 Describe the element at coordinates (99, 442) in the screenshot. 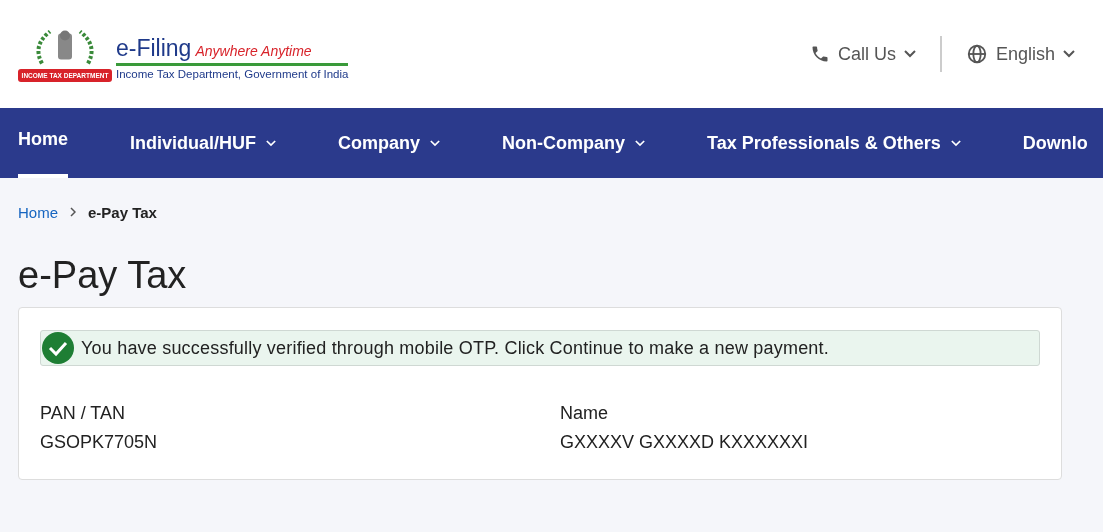

I see `field-value: GSOPK7705N` at that location.